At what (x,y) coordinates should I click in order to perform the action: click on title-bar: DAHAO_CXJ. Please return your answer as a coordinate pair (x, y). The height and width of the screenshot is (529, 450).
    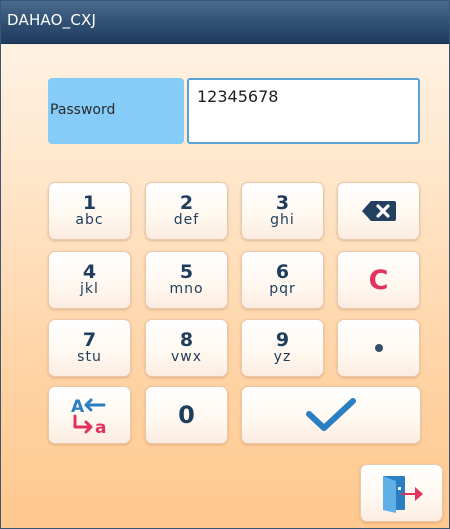
    Looking at the image, I should click on (225, 22).